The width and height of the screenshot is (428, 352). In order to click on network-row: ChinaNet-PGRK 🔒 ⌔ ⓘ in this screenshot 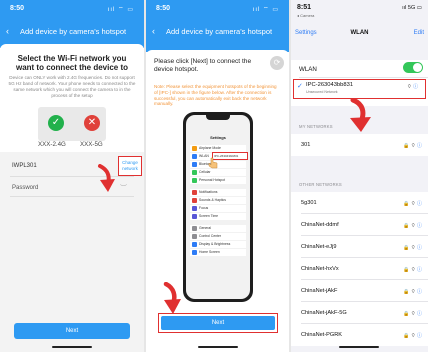, I will do `click(359, 335)`.